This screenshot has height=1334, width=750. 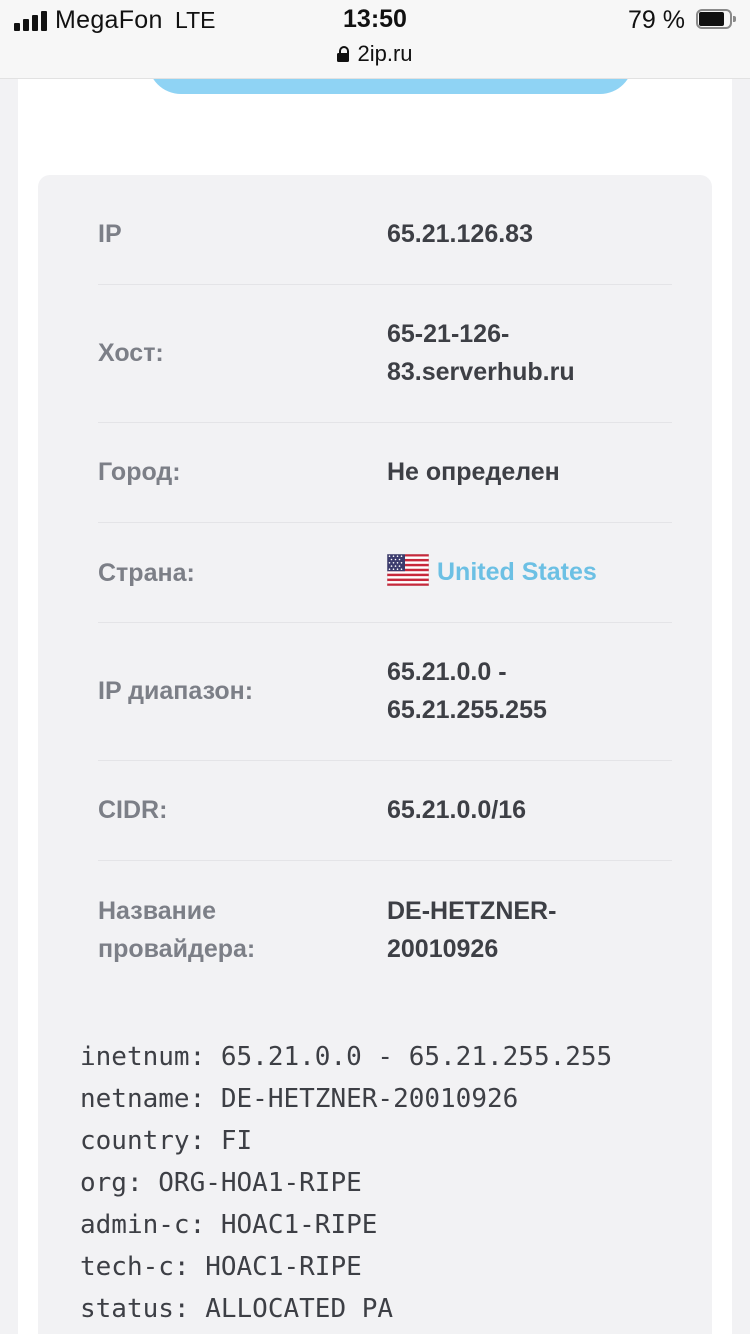 What do you see at coordinates (131, 353) in the screenshot?
I see `host-label: Хост:` at bounding box center [131, 353].